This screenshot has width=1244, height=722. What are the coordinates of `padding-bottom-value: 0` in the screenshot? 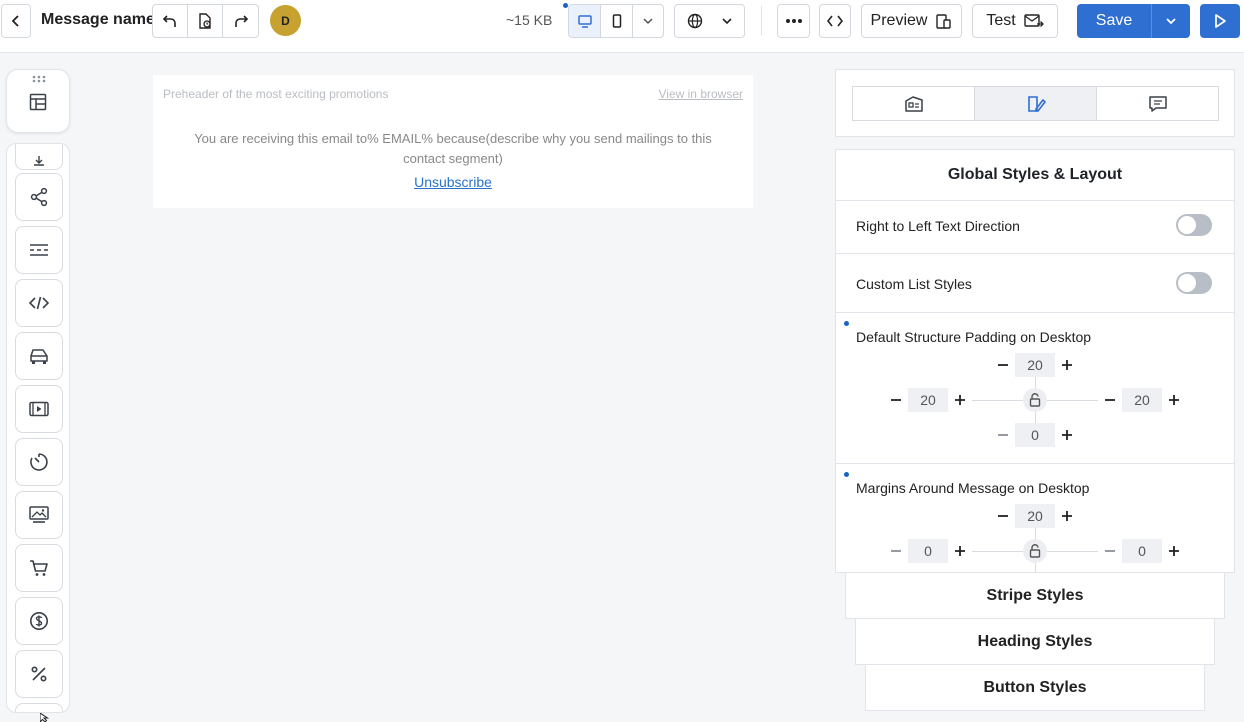 It's located at (1035, 435).